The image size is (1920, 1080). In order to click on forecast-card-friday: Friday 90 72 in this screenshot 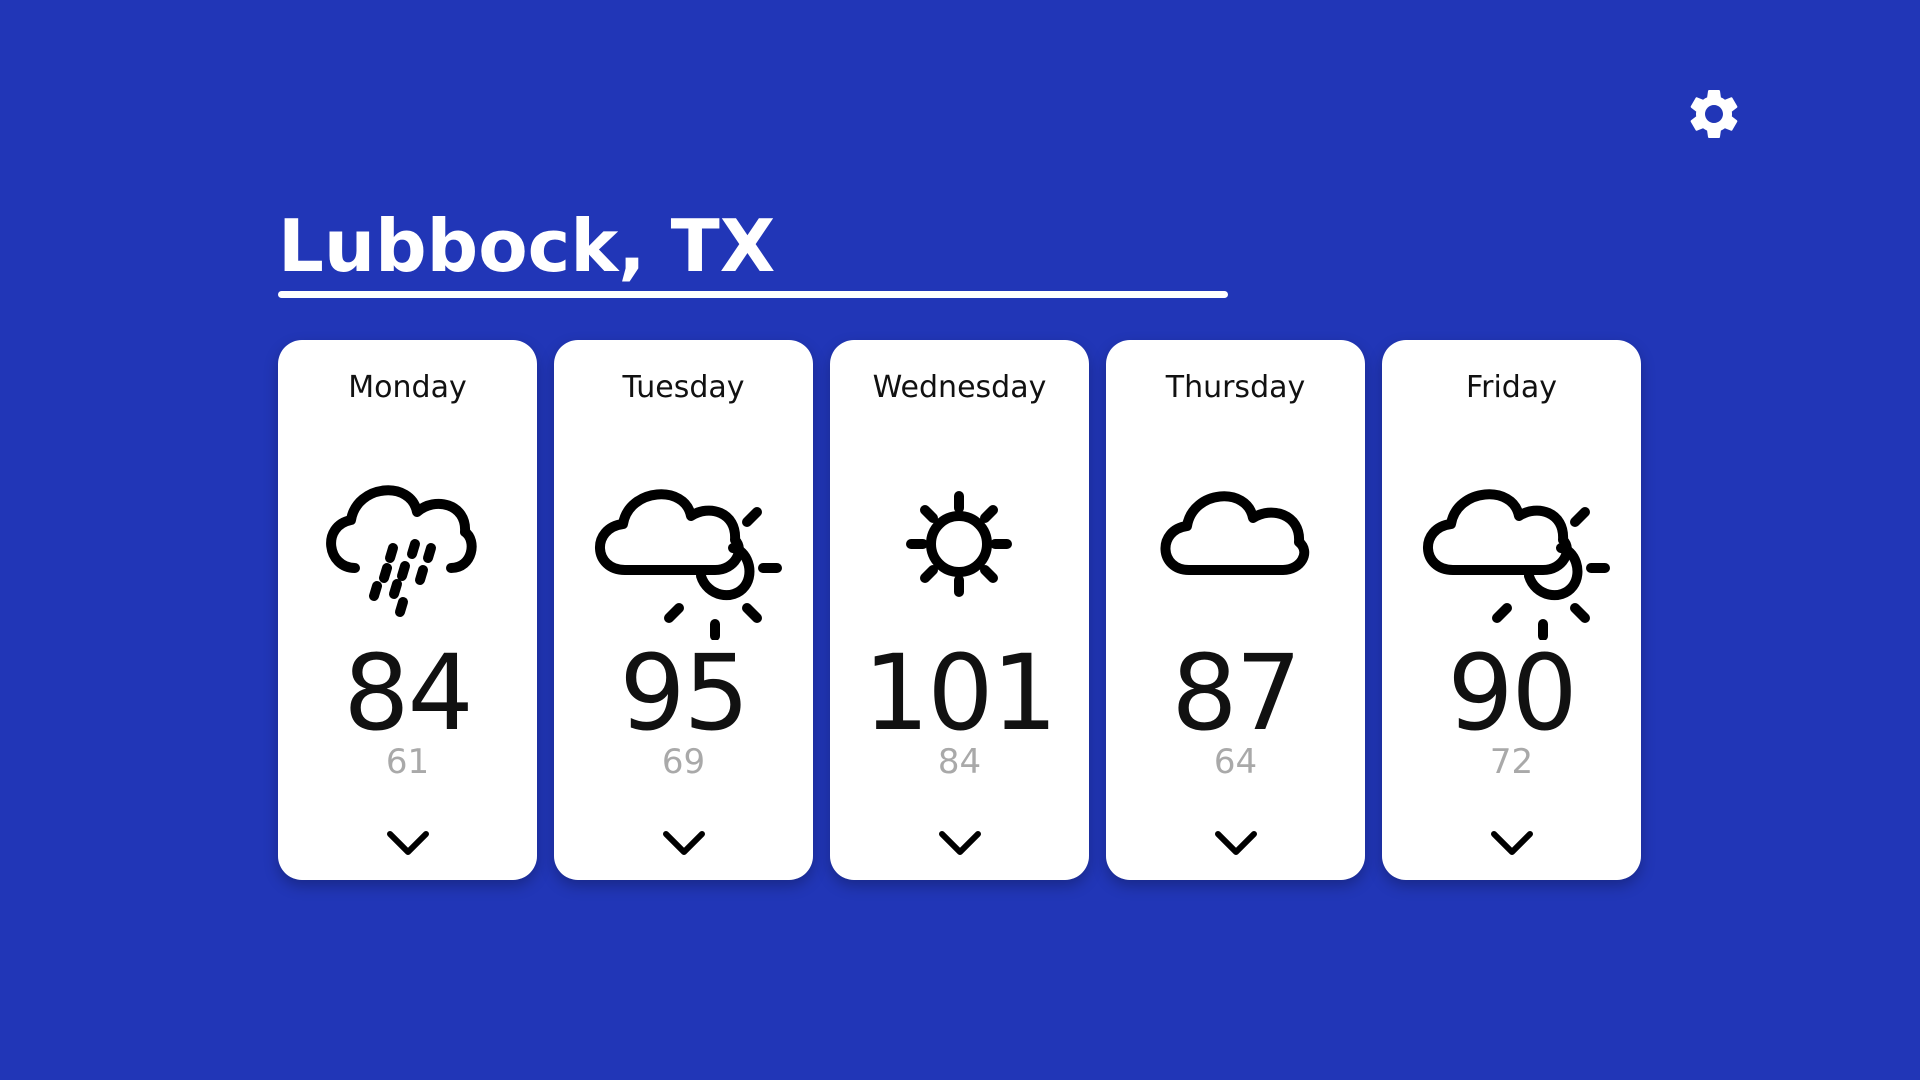, I will do `click(1511, 610)`.